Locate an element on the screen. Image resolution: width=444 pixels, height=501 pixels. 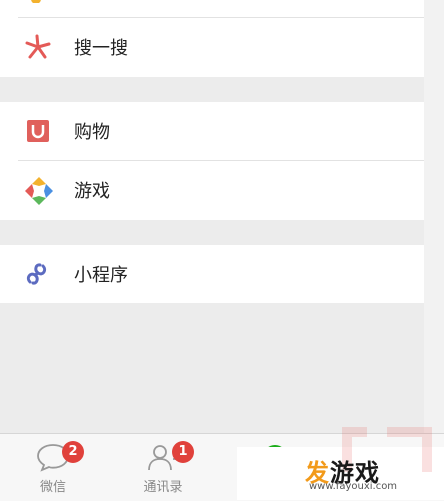
unread-badge-contacts: 1 is located at coordinates (183, 452).